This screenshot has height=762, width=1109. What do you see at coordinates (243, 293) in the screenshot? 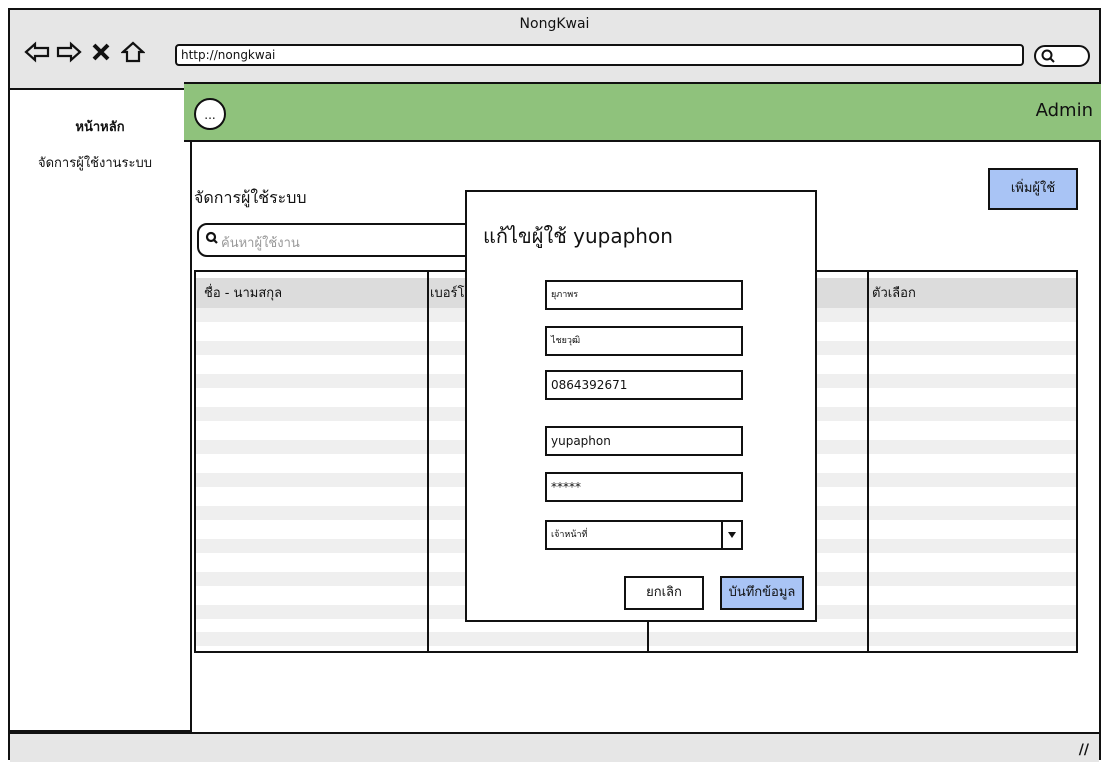
I see `column-header-name: ชื่อ - นามสกุล` at bounding box center [243, 293].